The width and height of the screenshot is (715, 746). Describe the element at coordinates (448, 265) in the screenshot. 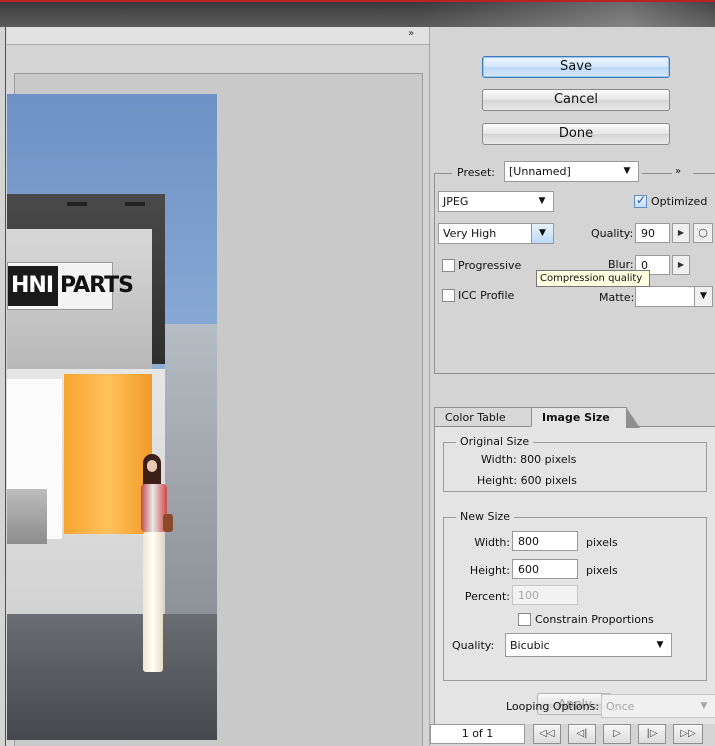

I see `progressive-checkbox` at that location.